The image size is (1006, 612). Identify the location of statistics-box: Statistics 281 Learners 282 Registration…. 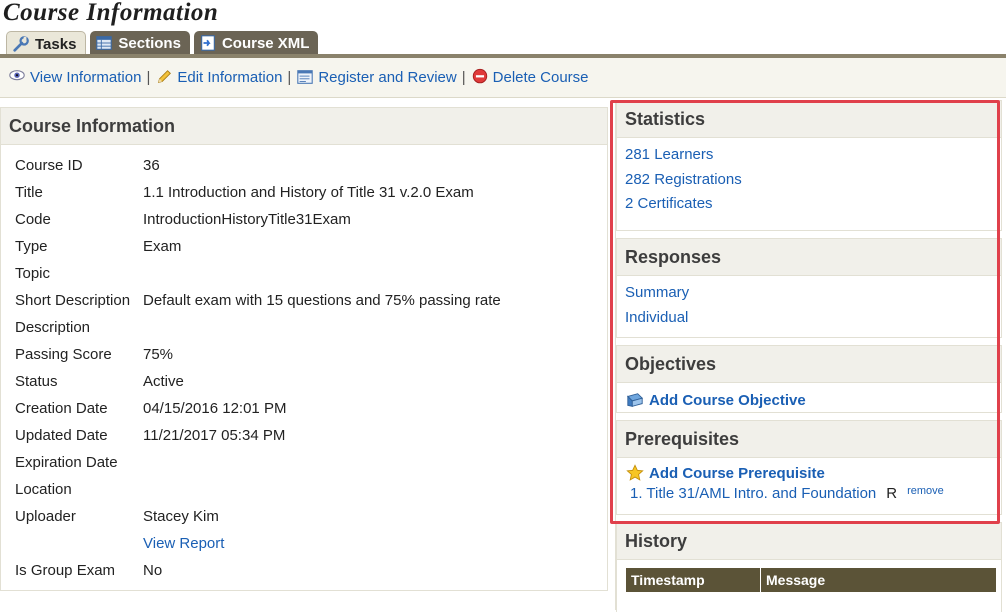
(809, 165).